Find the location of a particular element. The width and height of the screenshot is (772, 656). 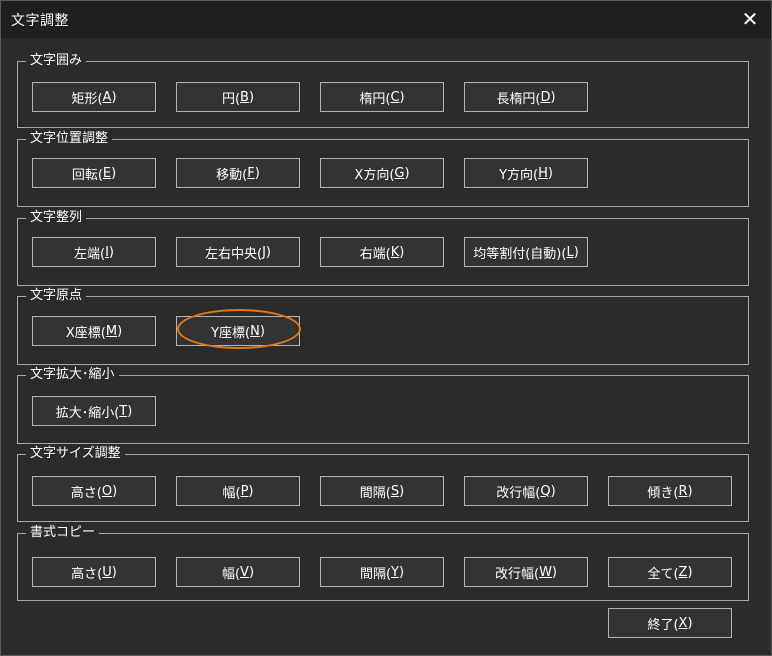

ellipse-button: 楕円(C) is located at coordinates (382, 97).